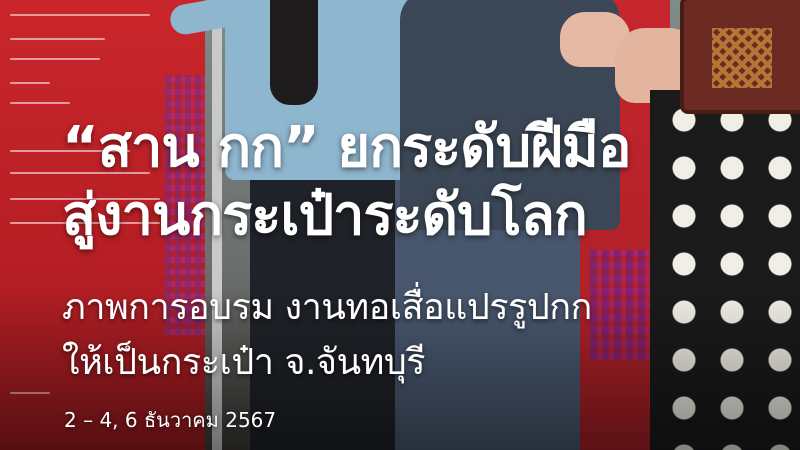 The height and width of the screenshot is (450, 800). What do you see at coordinates (294, 52) in the screenshot?
I see `person-hair` at bounding box center [294, 52].